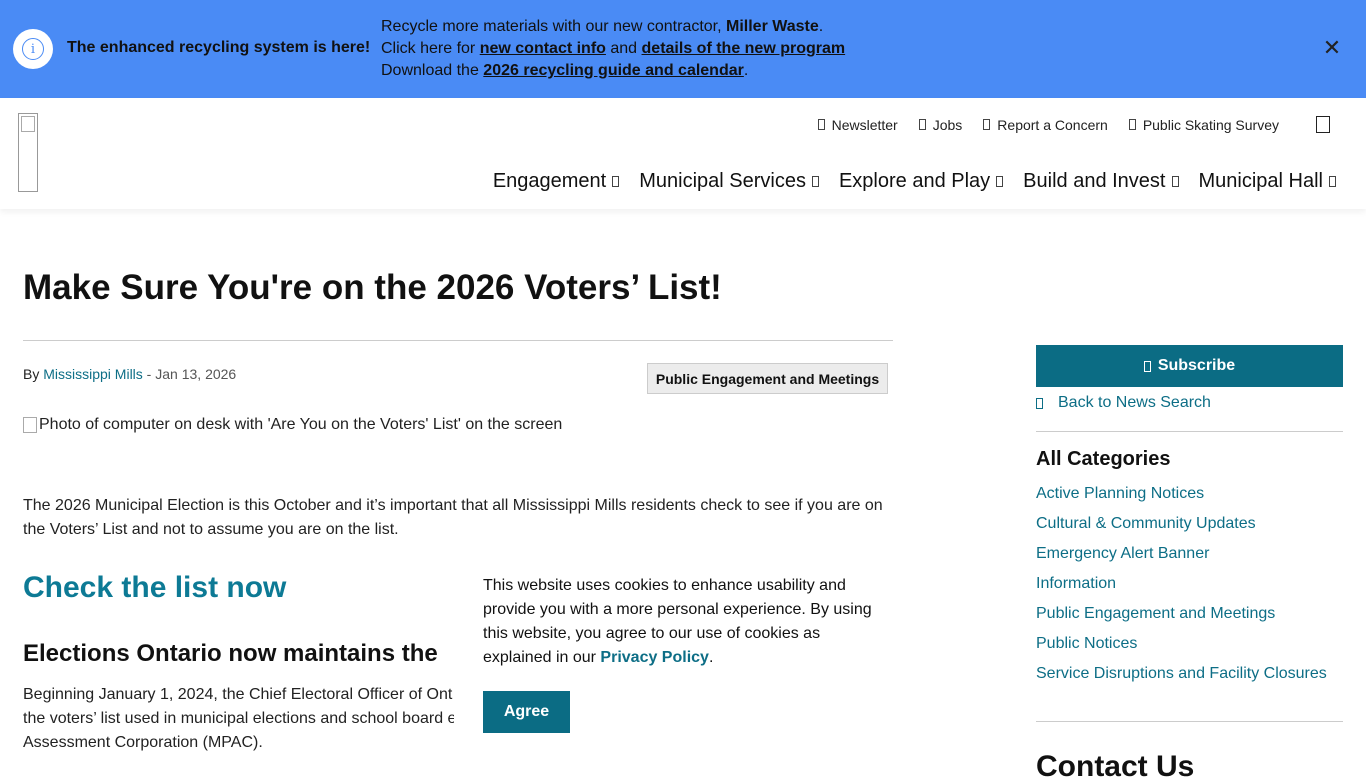  Describe the element at coordinates (543, 48) in the screenshot. I see `new-contact-info-link: new contact info` at that location.